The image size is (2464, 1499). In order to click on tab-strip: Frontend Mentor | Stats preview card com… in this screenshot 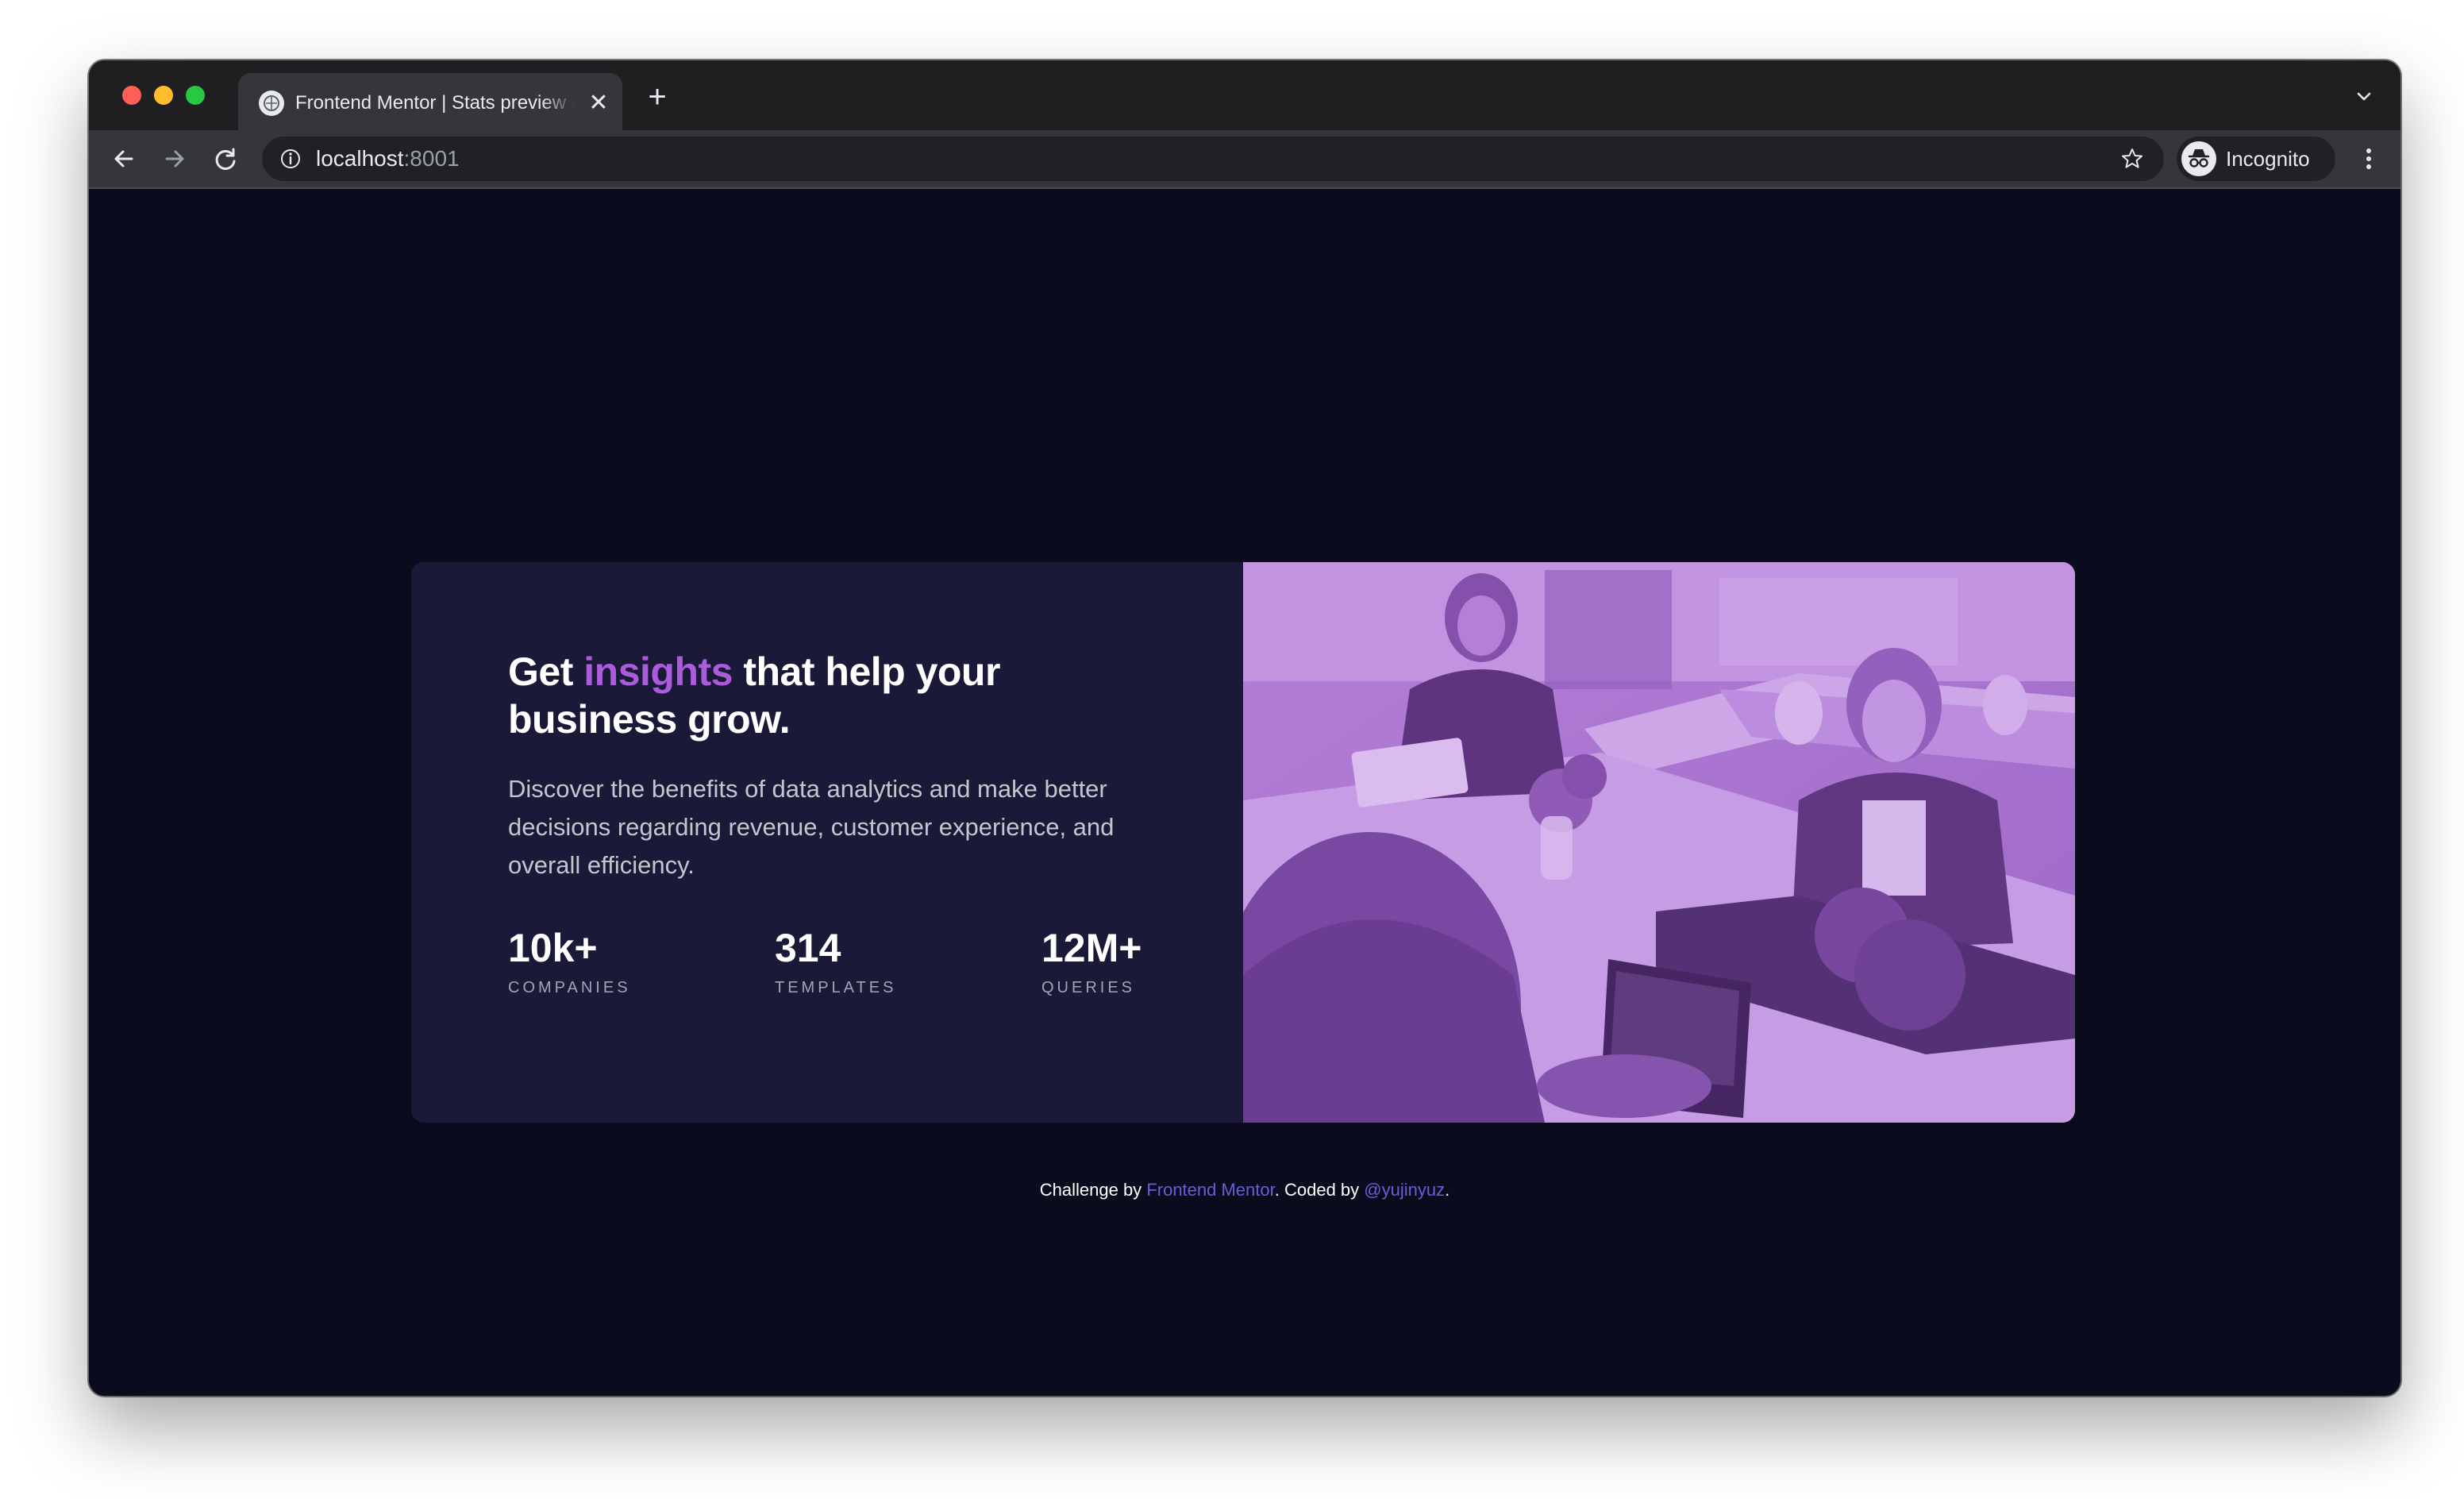, I will do `click(1244, 95)`.